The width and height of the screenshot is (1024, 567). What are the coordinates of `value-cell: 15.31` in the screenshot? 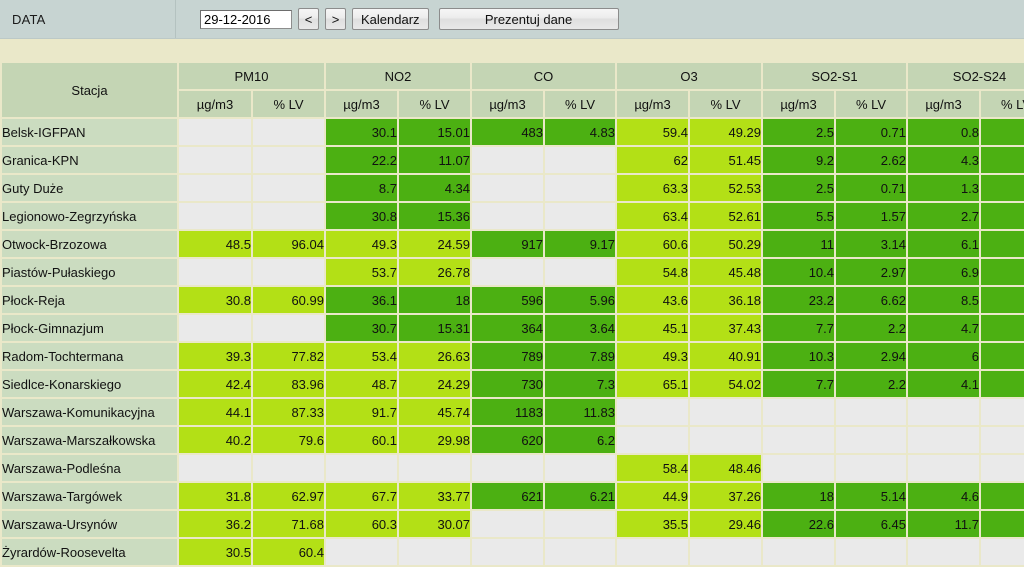 It's located at (435, 328).